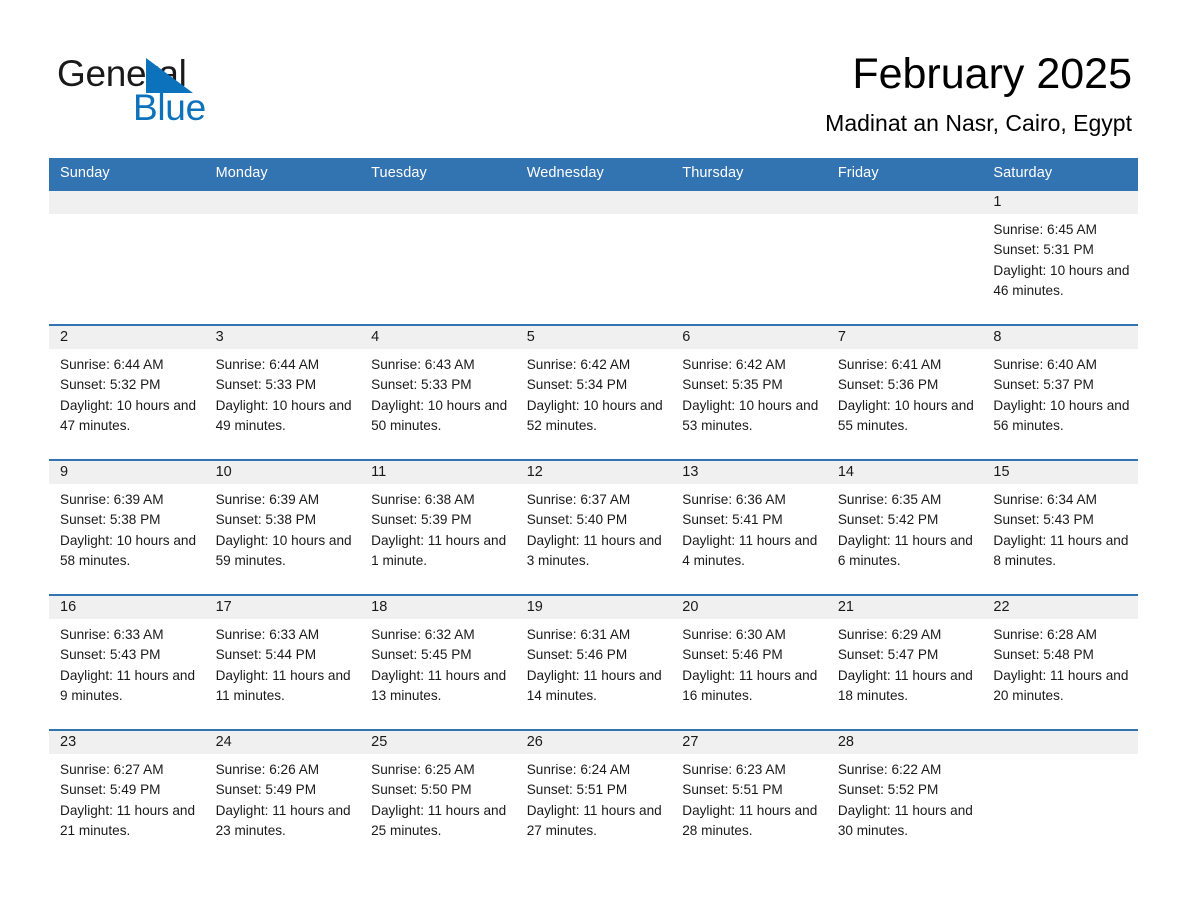 Image resolution: width=1188 pixels, height=918 pixels. What do you see at coordinates (1061, 685) in the screenshot?
I see `daylight-text: Daylight: 11 hours and 20 minutes.` at bounding box center [1061, 685].